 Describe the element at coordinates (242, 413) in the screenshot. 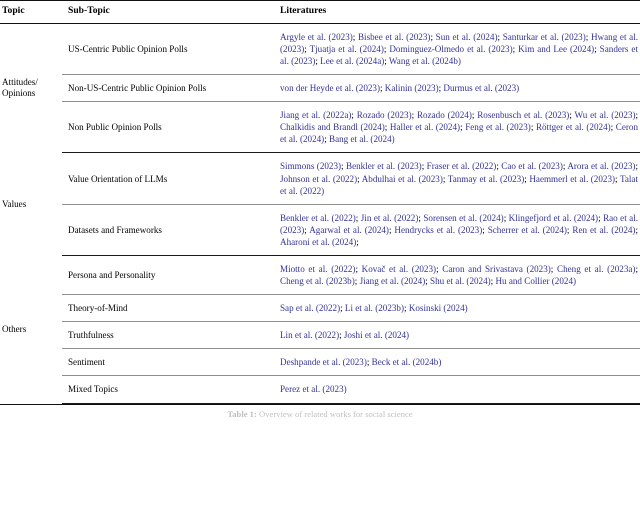

I see `caption-label: Table 1:` at that location.